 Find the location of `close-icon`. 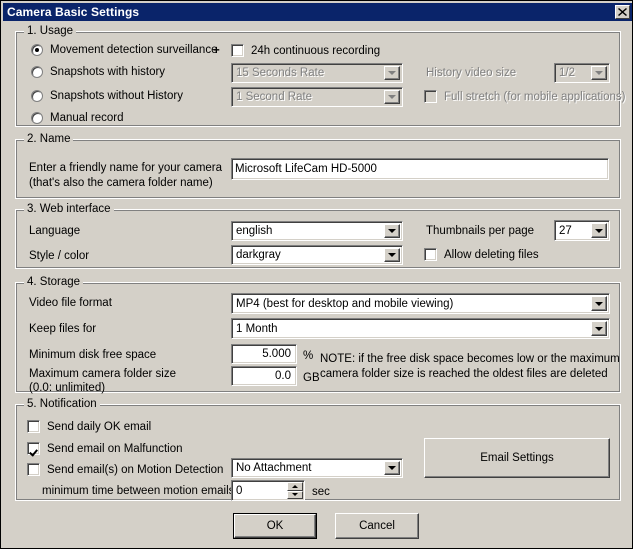

close-icon is located at coordinates (622, 12).